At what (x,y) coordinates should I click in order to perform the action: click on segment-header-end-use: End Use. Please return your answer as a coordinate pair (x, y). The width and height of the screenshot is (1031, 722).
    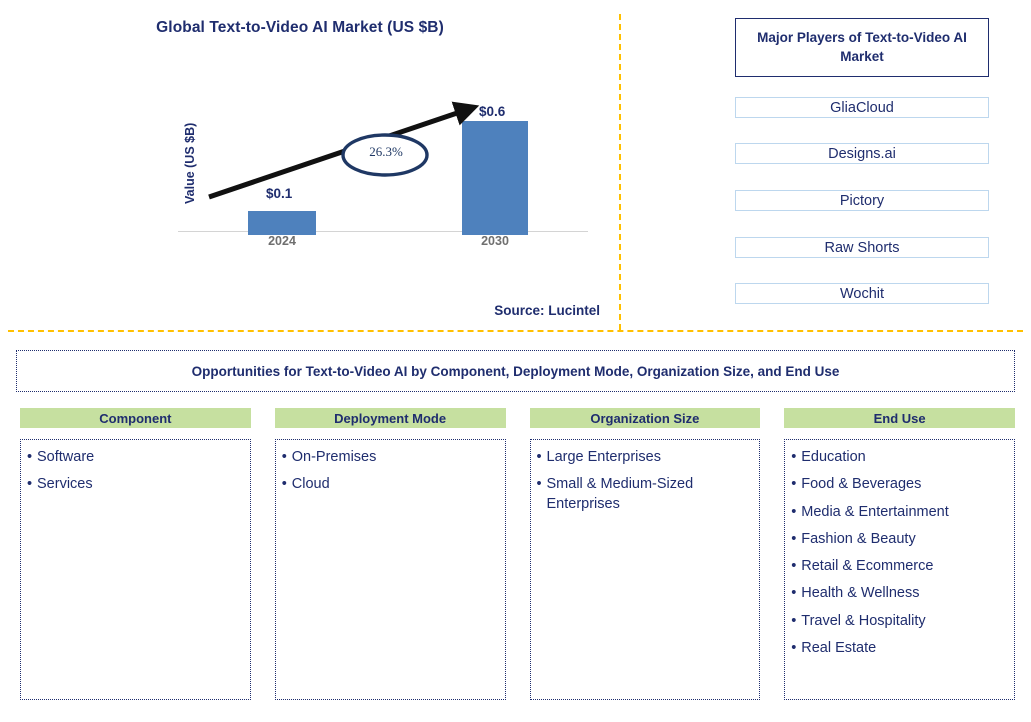
    Looking at the image, I should click on (899, 418).